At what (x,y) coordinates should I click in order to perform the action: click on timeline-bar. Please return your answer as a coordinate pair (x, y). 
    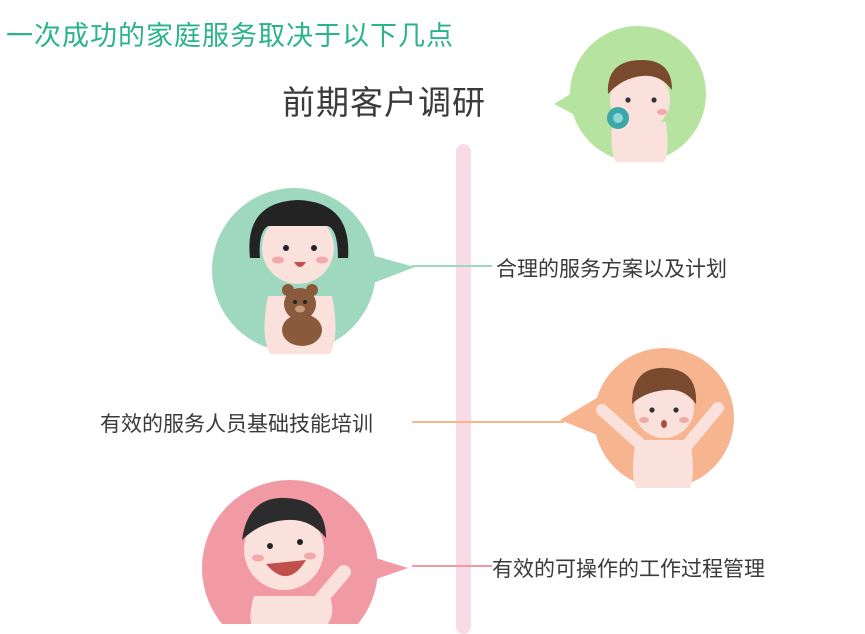
    Looking at the image, I should click on (463, 389).